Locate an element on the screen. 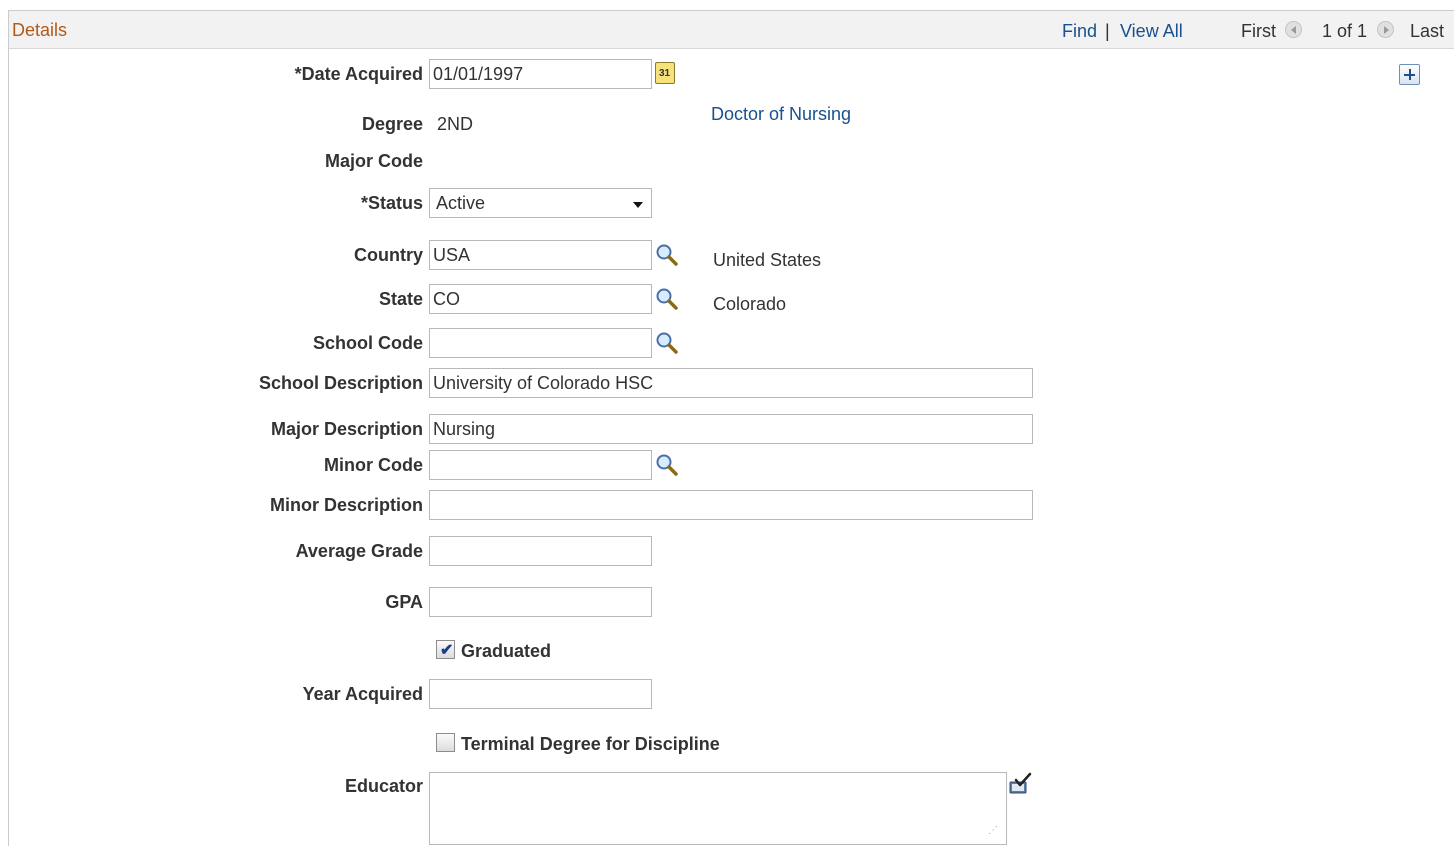  next-arrow-icon is located at coordinates (1385, 29).